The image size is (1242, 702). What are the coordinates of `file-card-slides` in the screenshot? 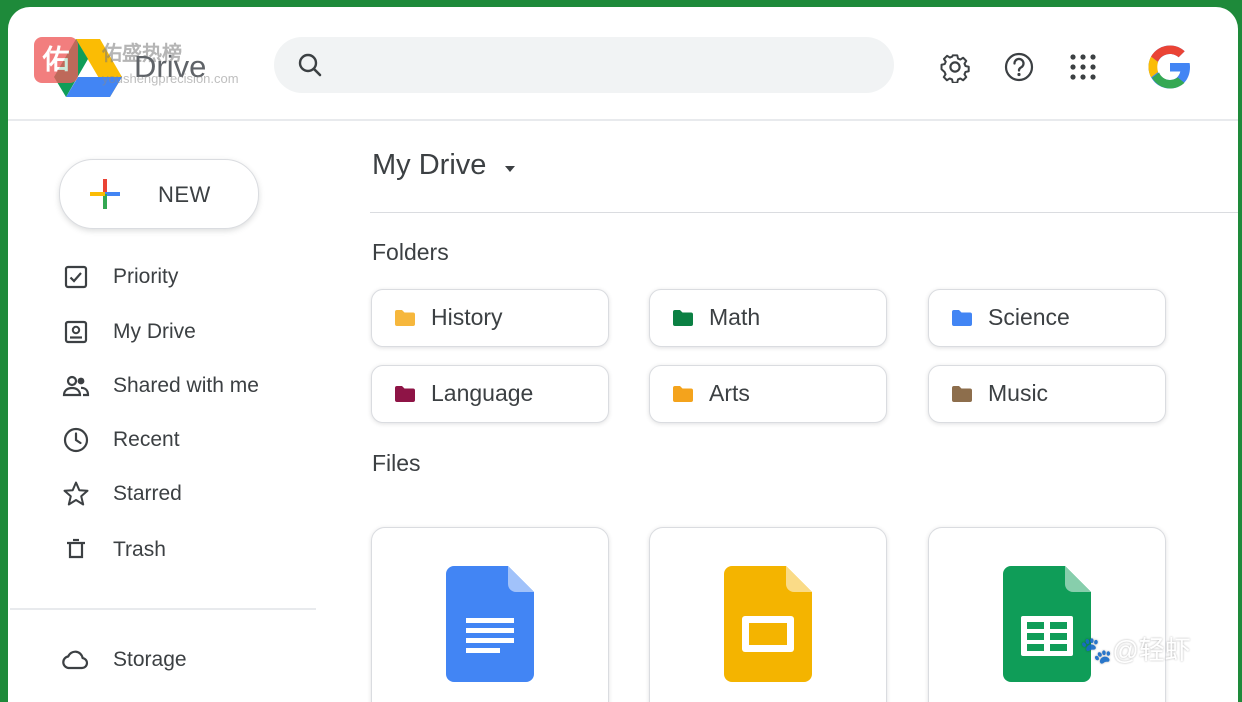 It's located at (768, 614).